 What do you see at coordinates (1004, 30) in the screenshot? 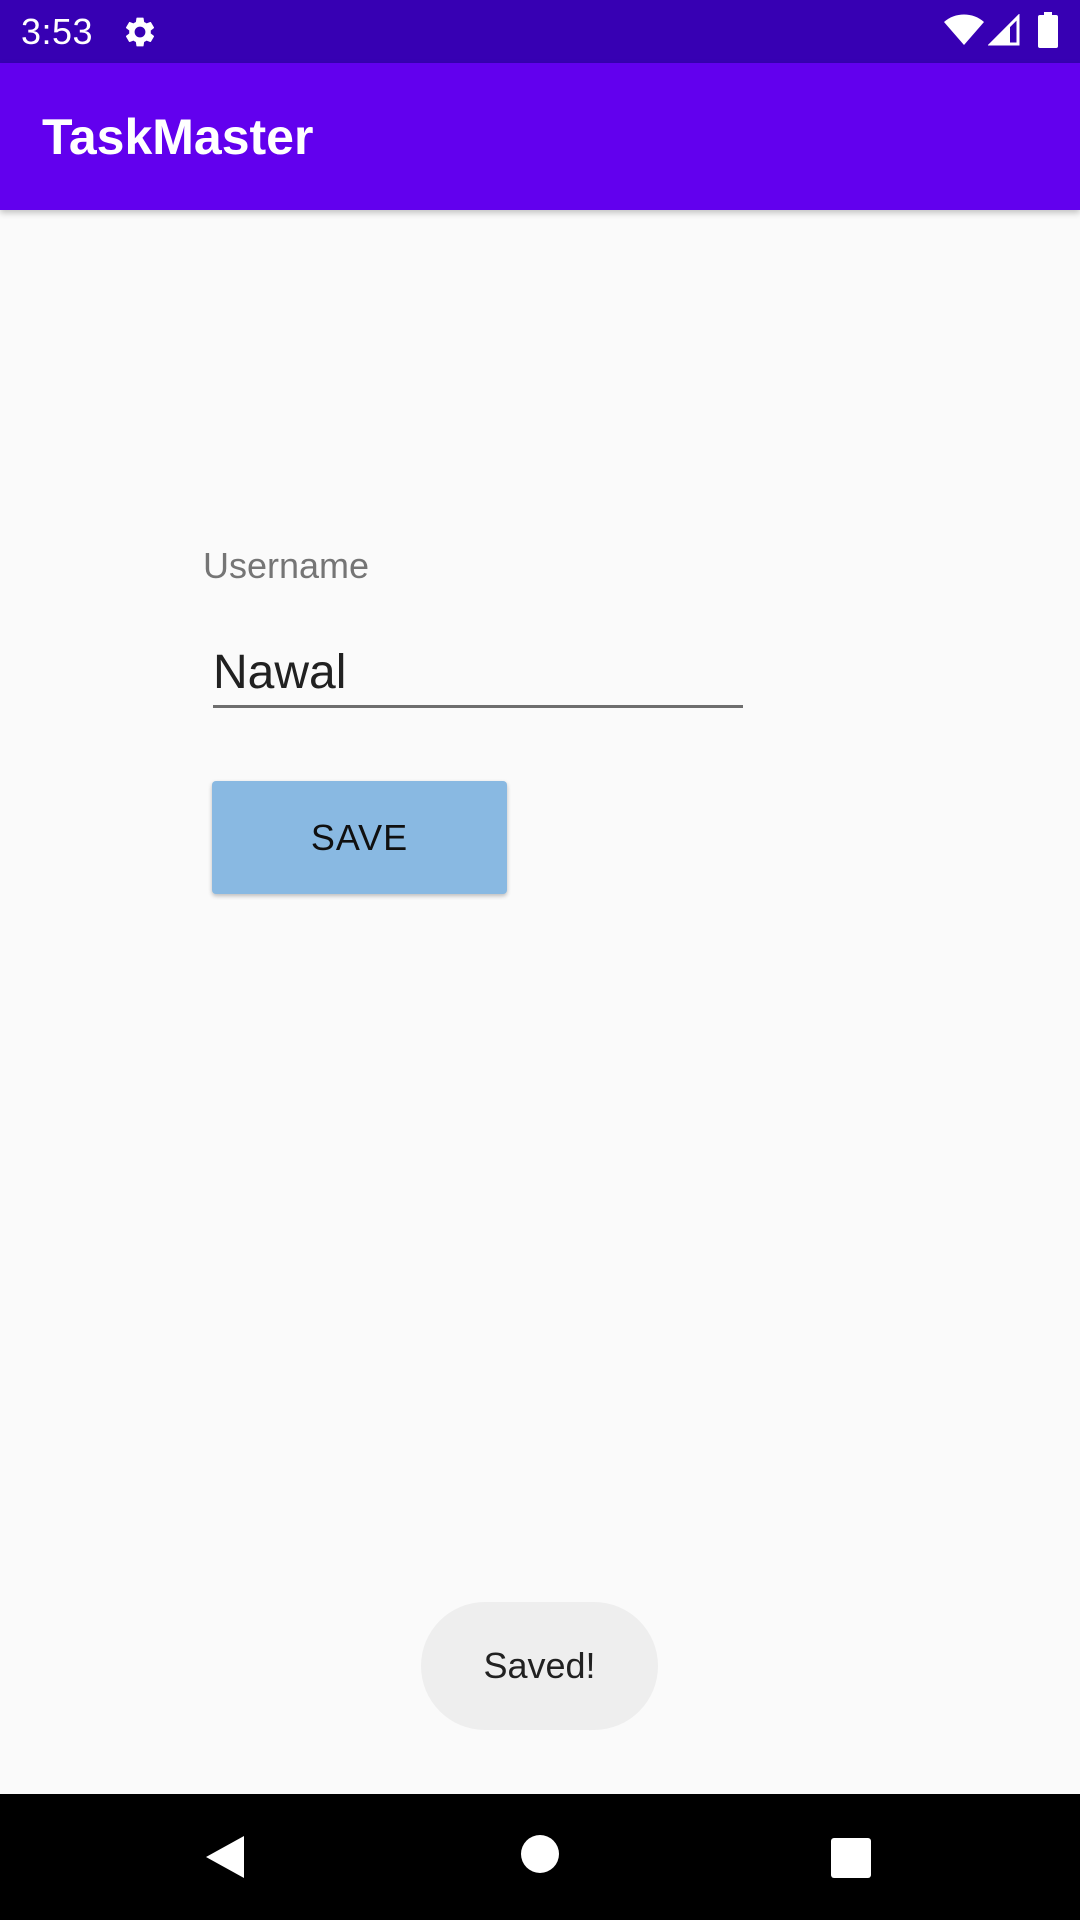
I see `cell-signal-icon` at bounding box center [1004, 30].